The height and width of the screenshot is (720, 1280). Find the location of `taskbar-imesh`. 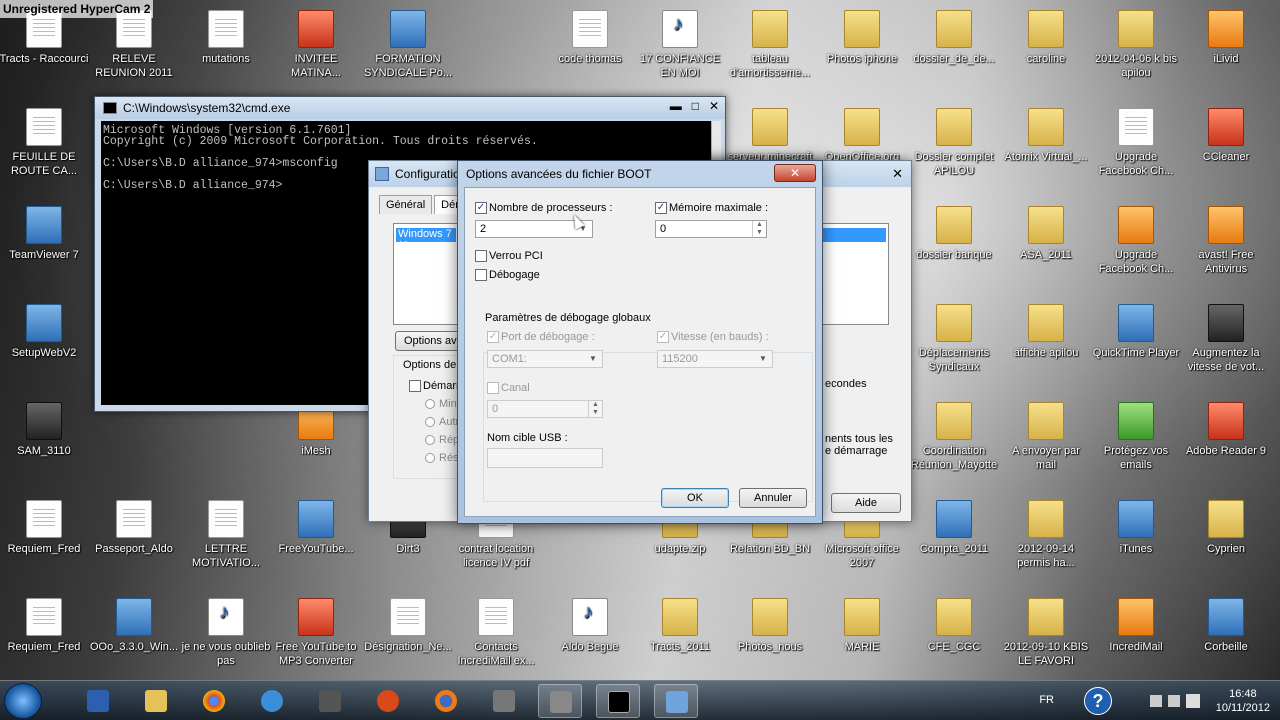

taskbar-imesh is located at coordinates (388, 701).